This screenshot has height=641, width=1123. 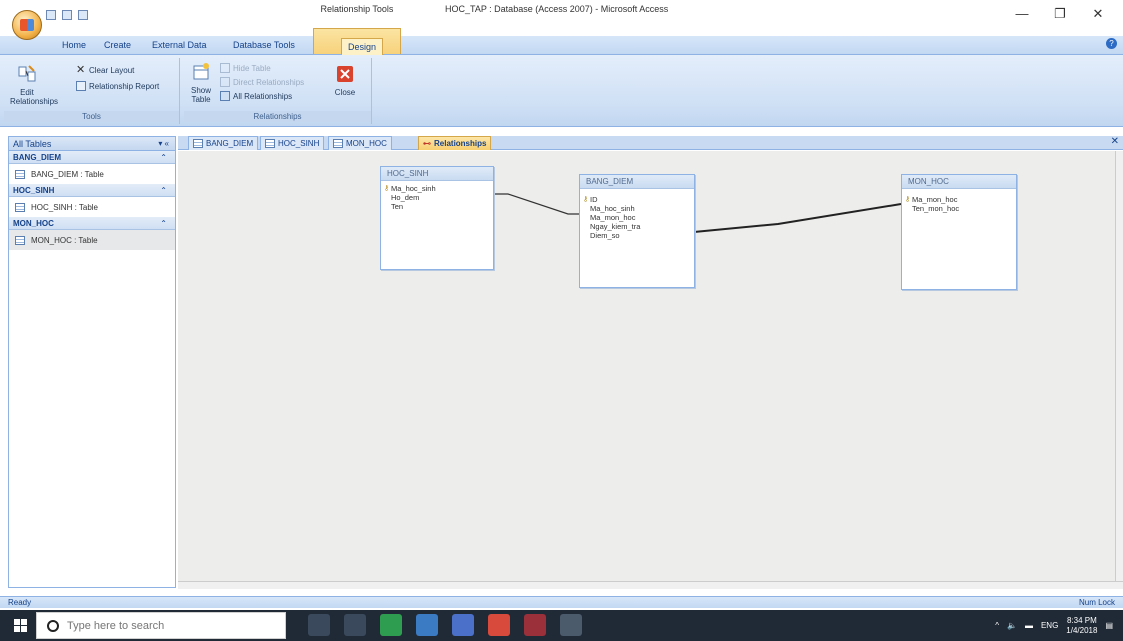 I want to click on nav-item-mon-hoc: MON_HOC : Table, so click(x=92, y=240).